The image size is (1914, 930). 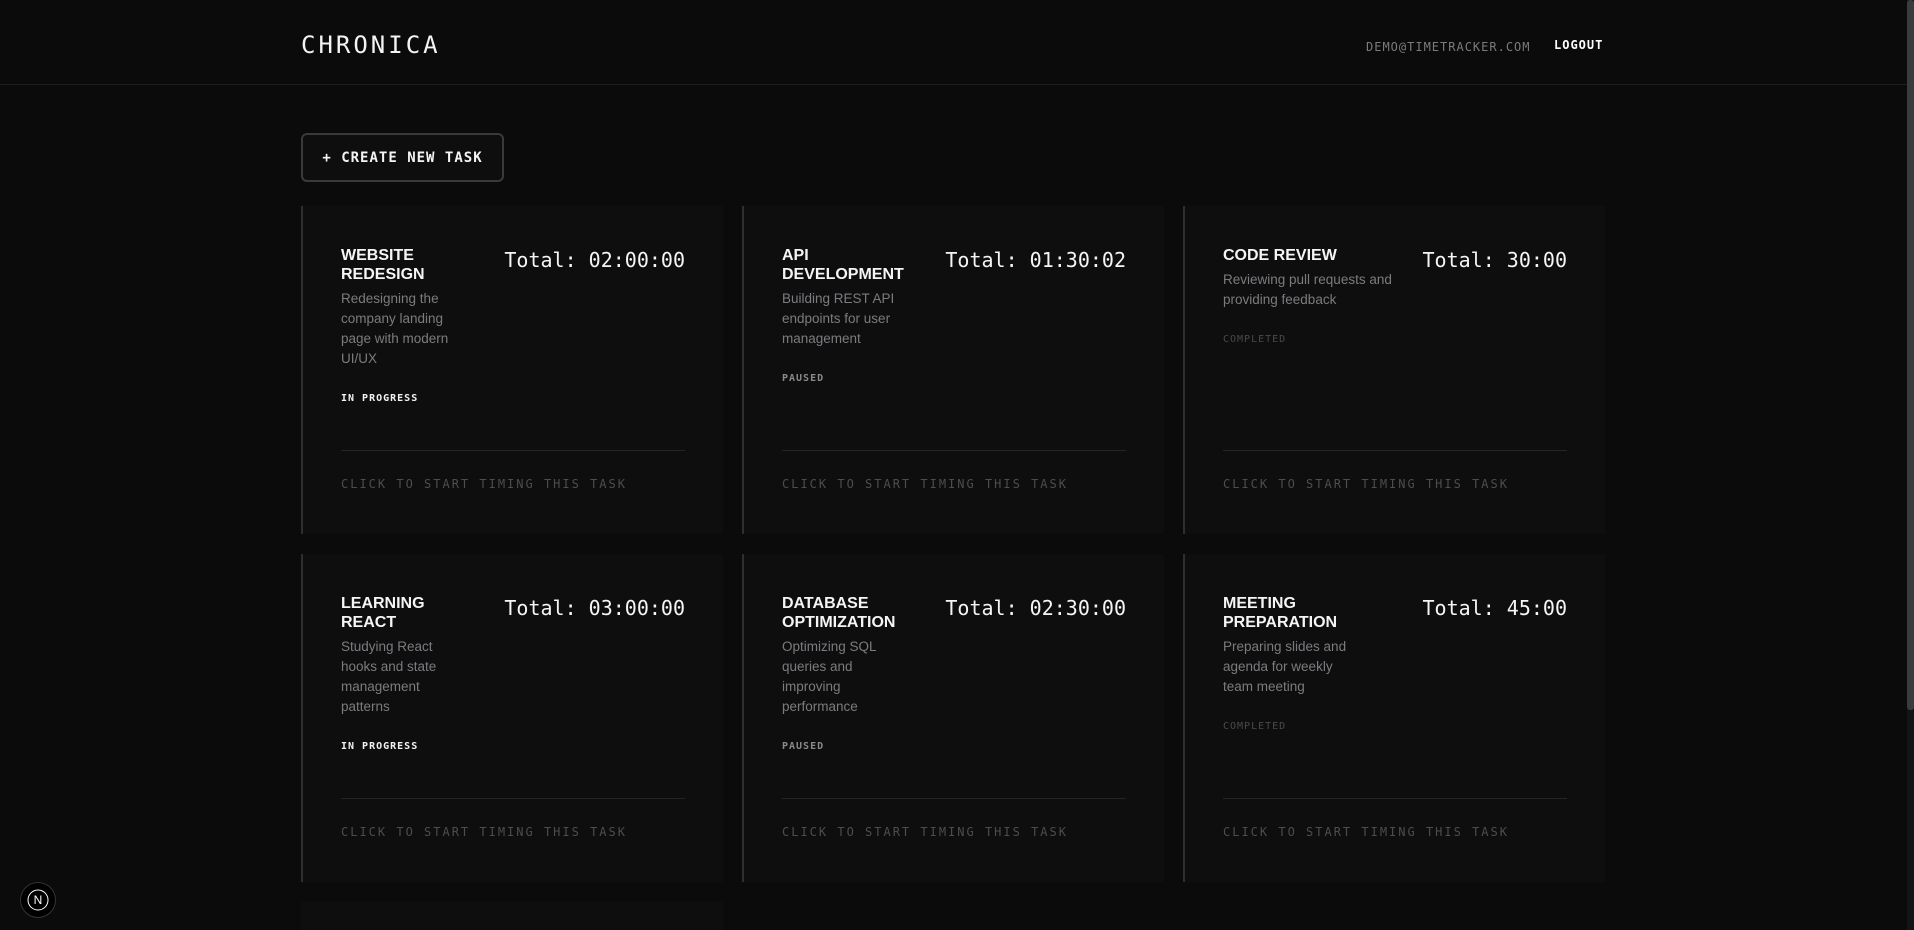 What do you see at coordinates (1280, 613) in the screenshot?
I see `task-title: MEETING PREPARATION` at bounding box center [1280, 613].